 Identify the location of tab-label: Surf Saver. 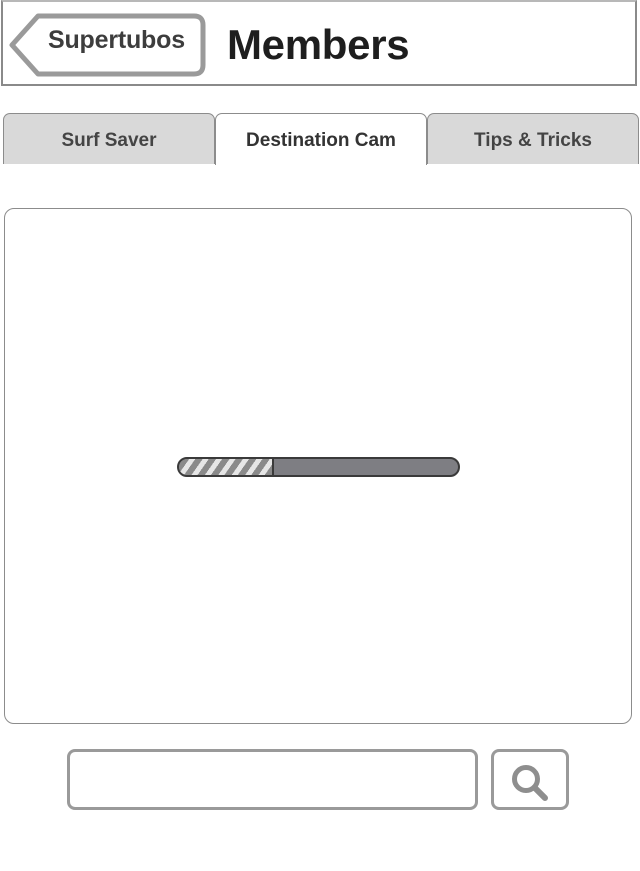
(109, 140).